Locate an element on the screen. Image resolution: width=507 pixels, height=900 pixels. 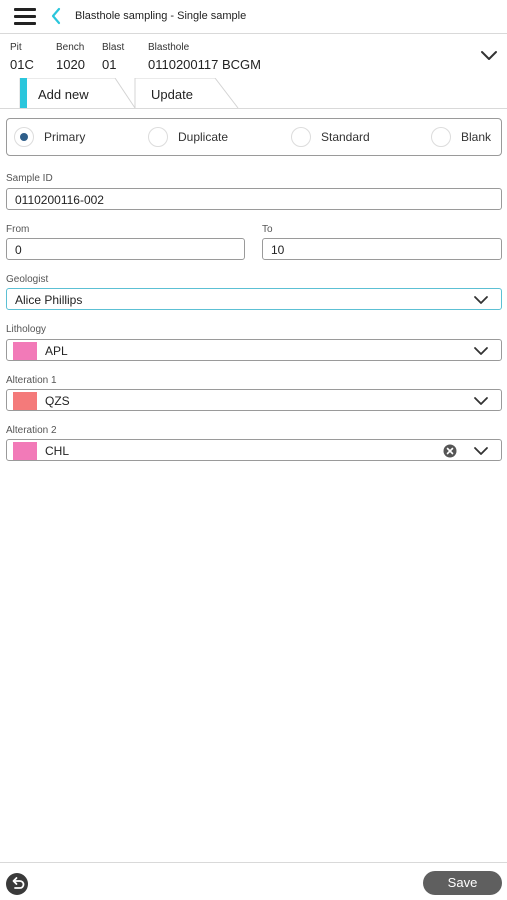
alteration-2-color-swatch is located at coordinates (25, 451).